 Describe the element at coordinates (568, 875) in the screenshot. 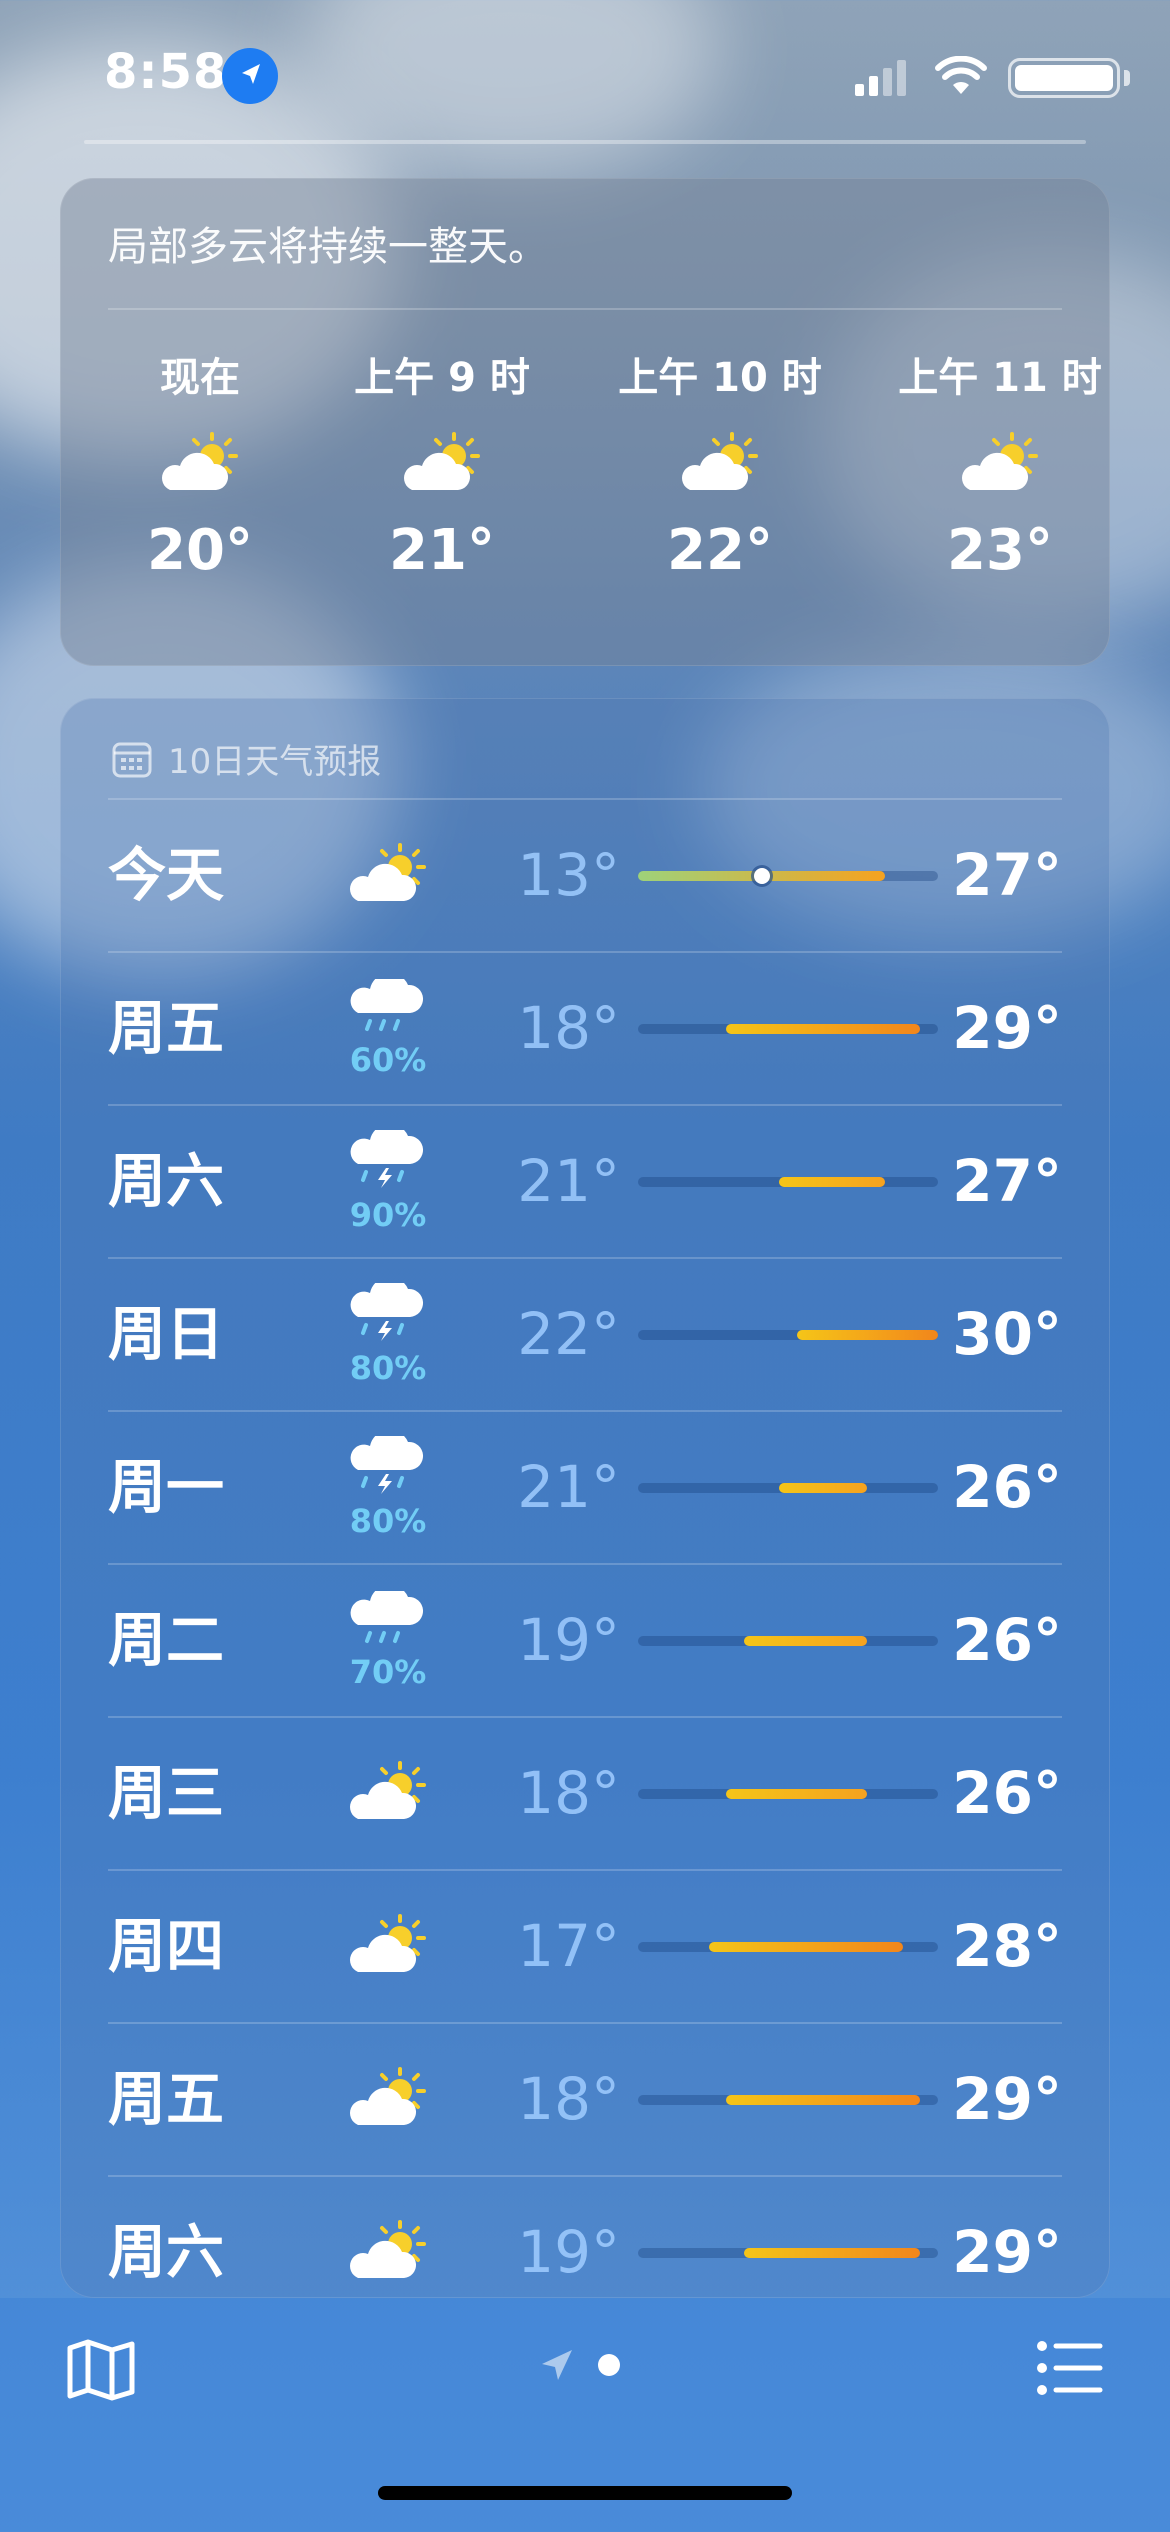

I see `low-temp: 13°` at that location.